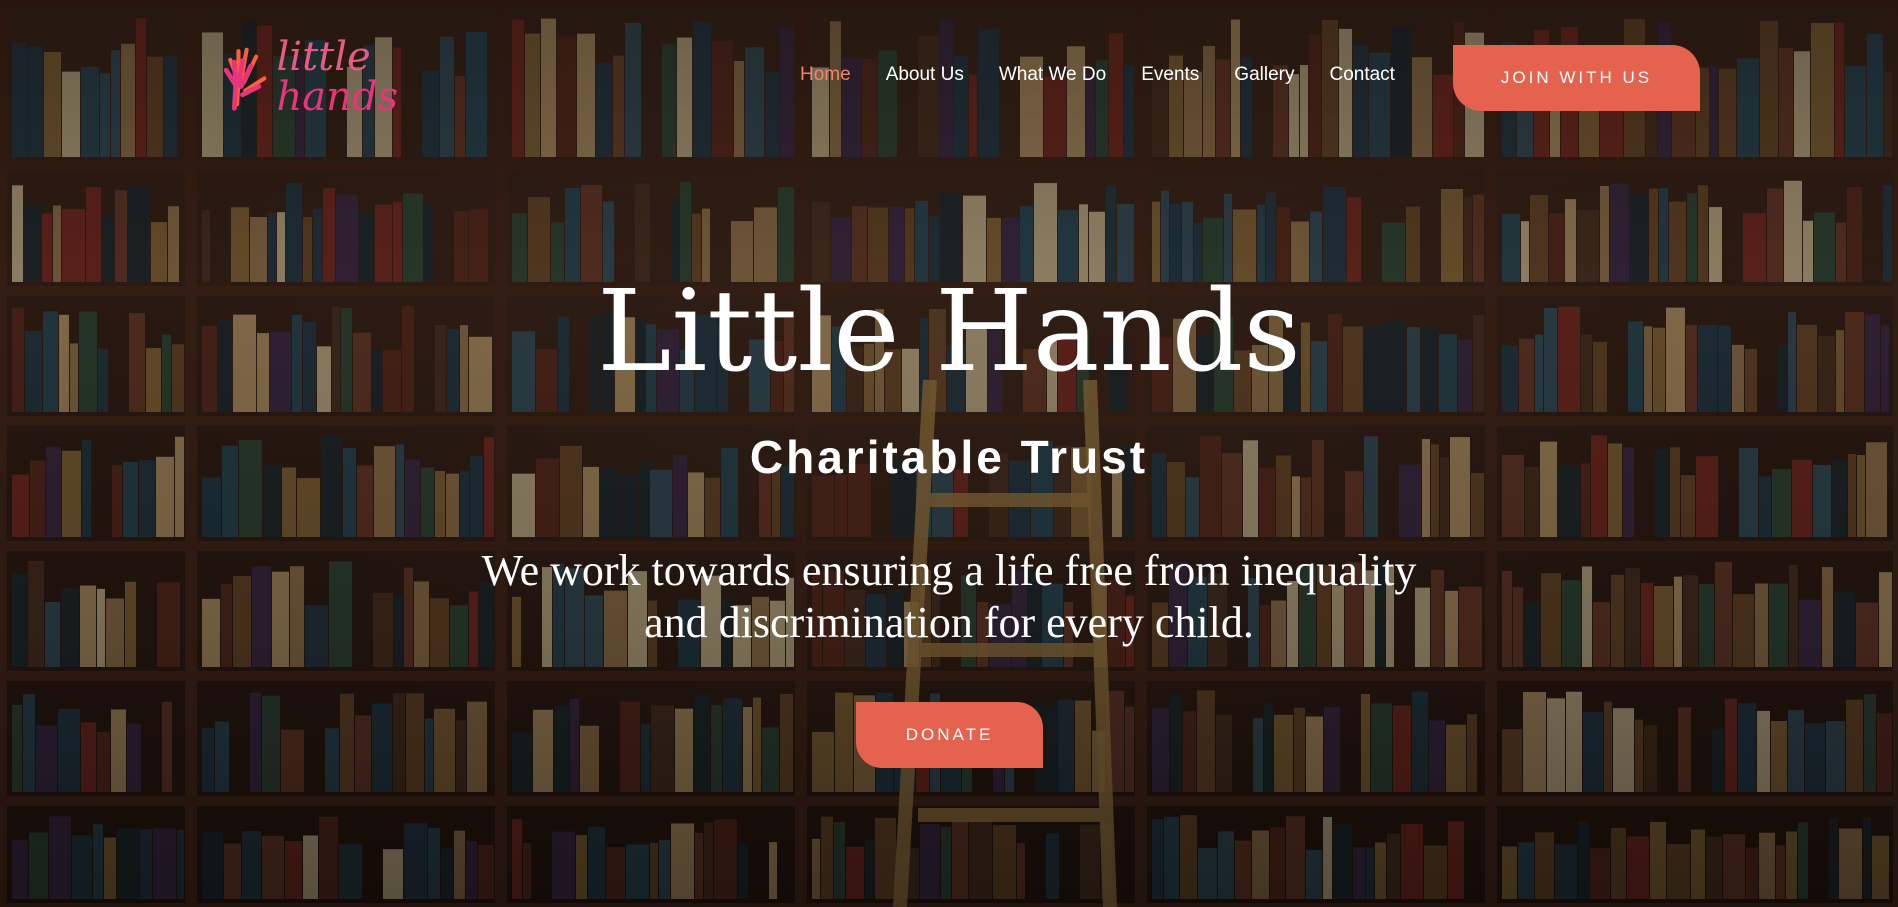 The height and width of the screenshot is (907, 1898). I want to click on nav-contact: Contact, so click(1361, 75).